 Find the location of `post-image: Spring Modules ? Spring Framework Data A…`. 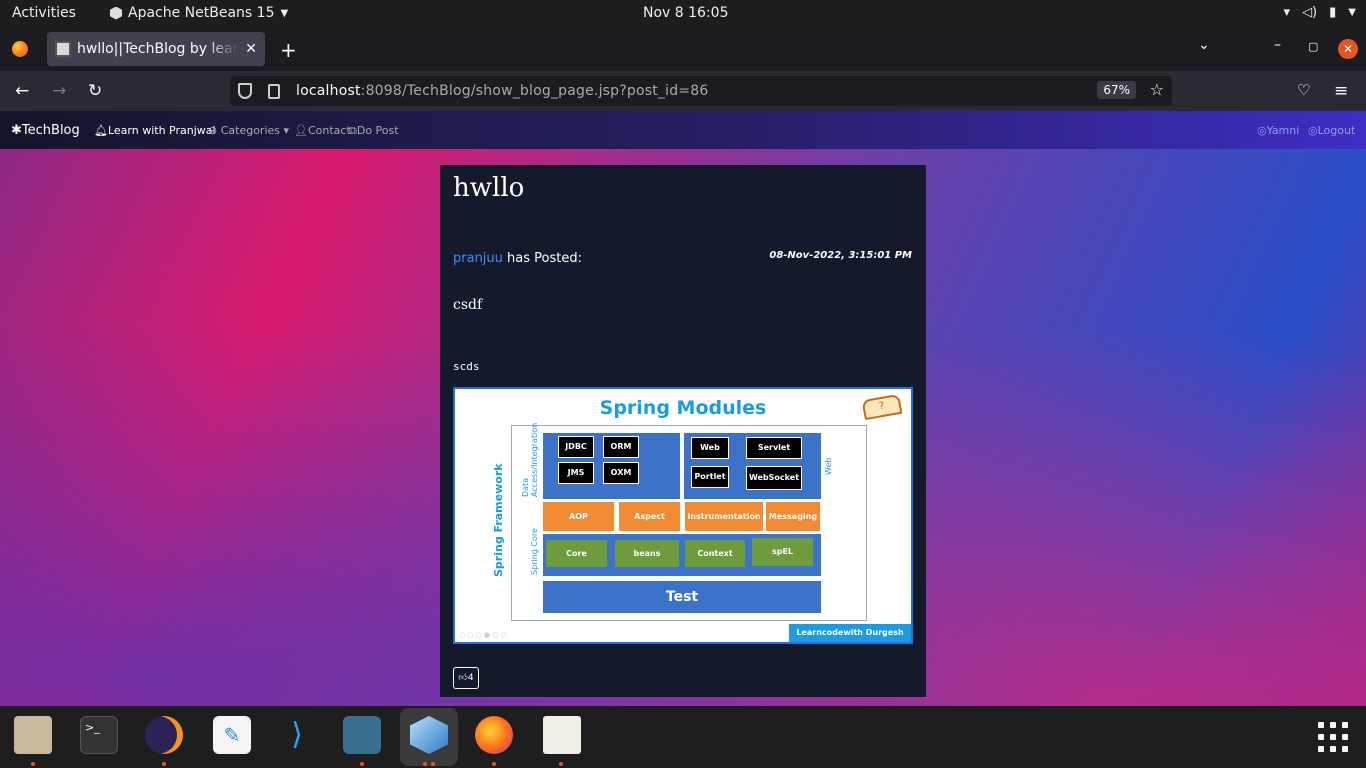

post-image: Spring Modules ? Spring Framework Data A… is located at coordinates (683, 515).